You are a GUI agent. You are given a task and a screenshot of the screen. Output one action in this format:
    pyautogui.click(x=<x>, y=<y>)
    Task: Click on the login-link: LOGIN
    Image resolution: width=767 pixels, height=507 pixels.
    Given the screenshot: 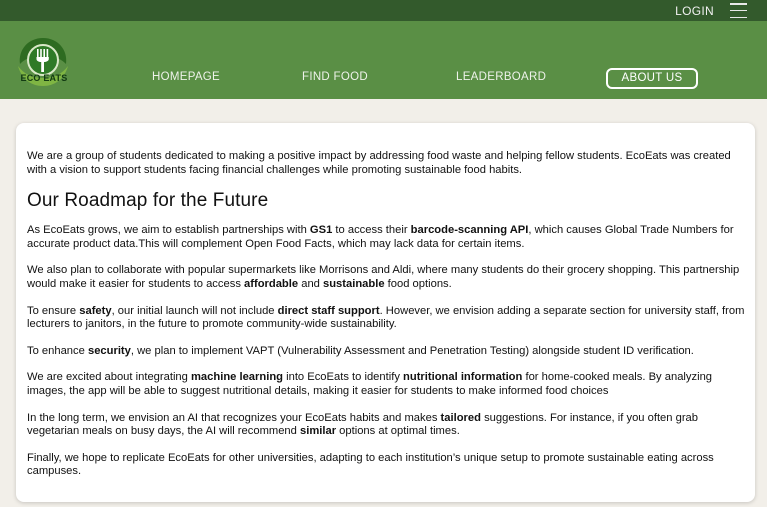 What is the action you would take?
    pyautogui.click(x=694, y=11)
    